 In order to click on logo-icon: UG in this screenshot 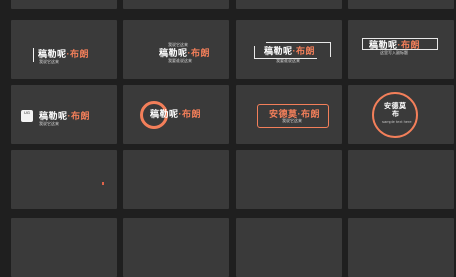, I will do `click(27, 116)`.